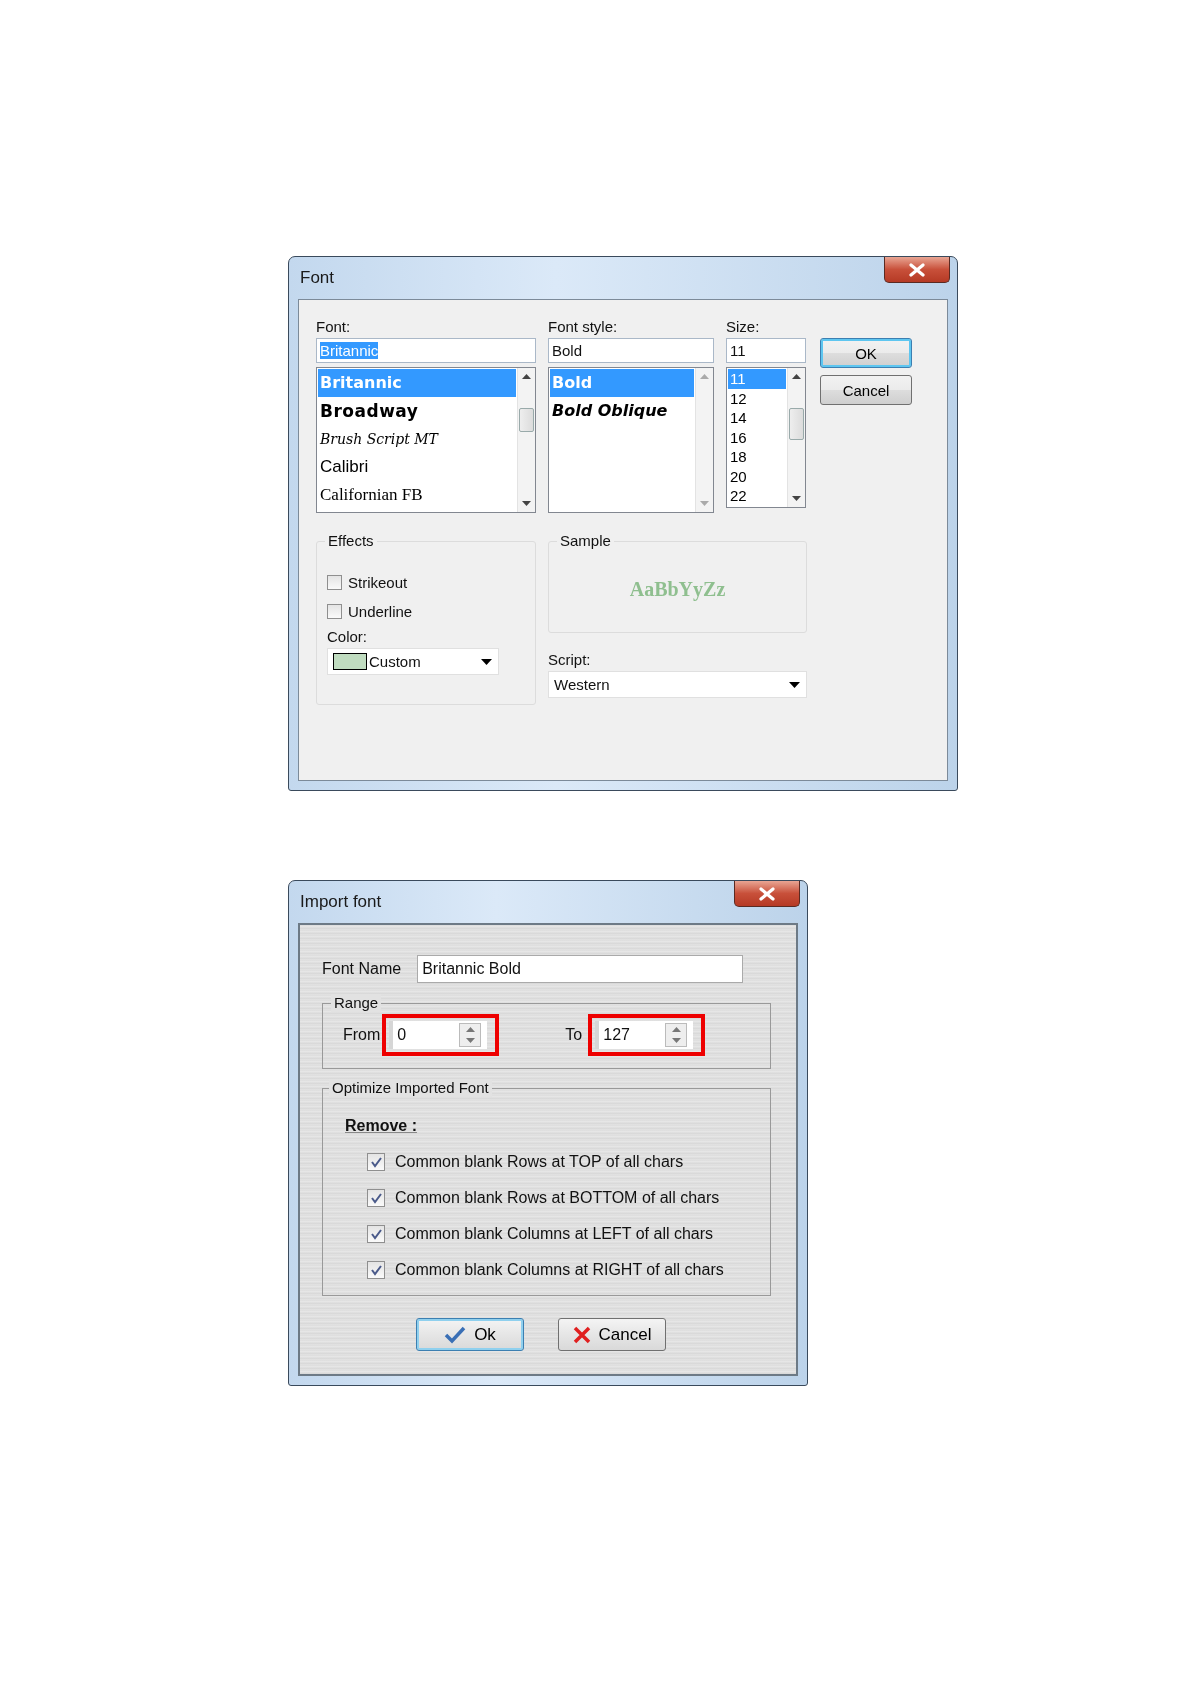 Image resolution: width=1191 pixels, height=1684 pixels. I want to click on font-list: Britannic Broadway Brush Script MT Calibri Californian FB, so click(426, 440).